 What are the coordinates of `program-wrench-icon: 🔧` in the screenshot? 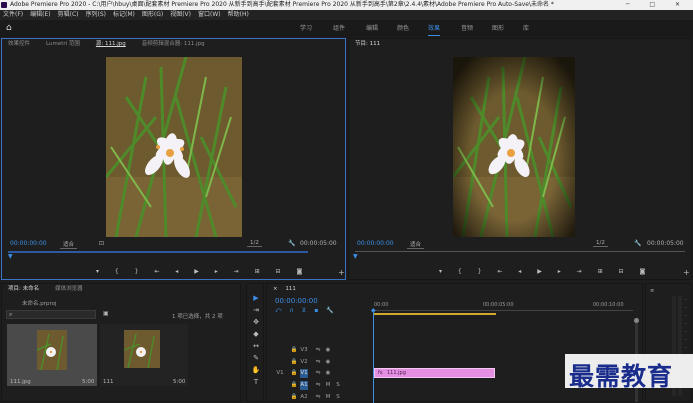 It's located at (637, 243).